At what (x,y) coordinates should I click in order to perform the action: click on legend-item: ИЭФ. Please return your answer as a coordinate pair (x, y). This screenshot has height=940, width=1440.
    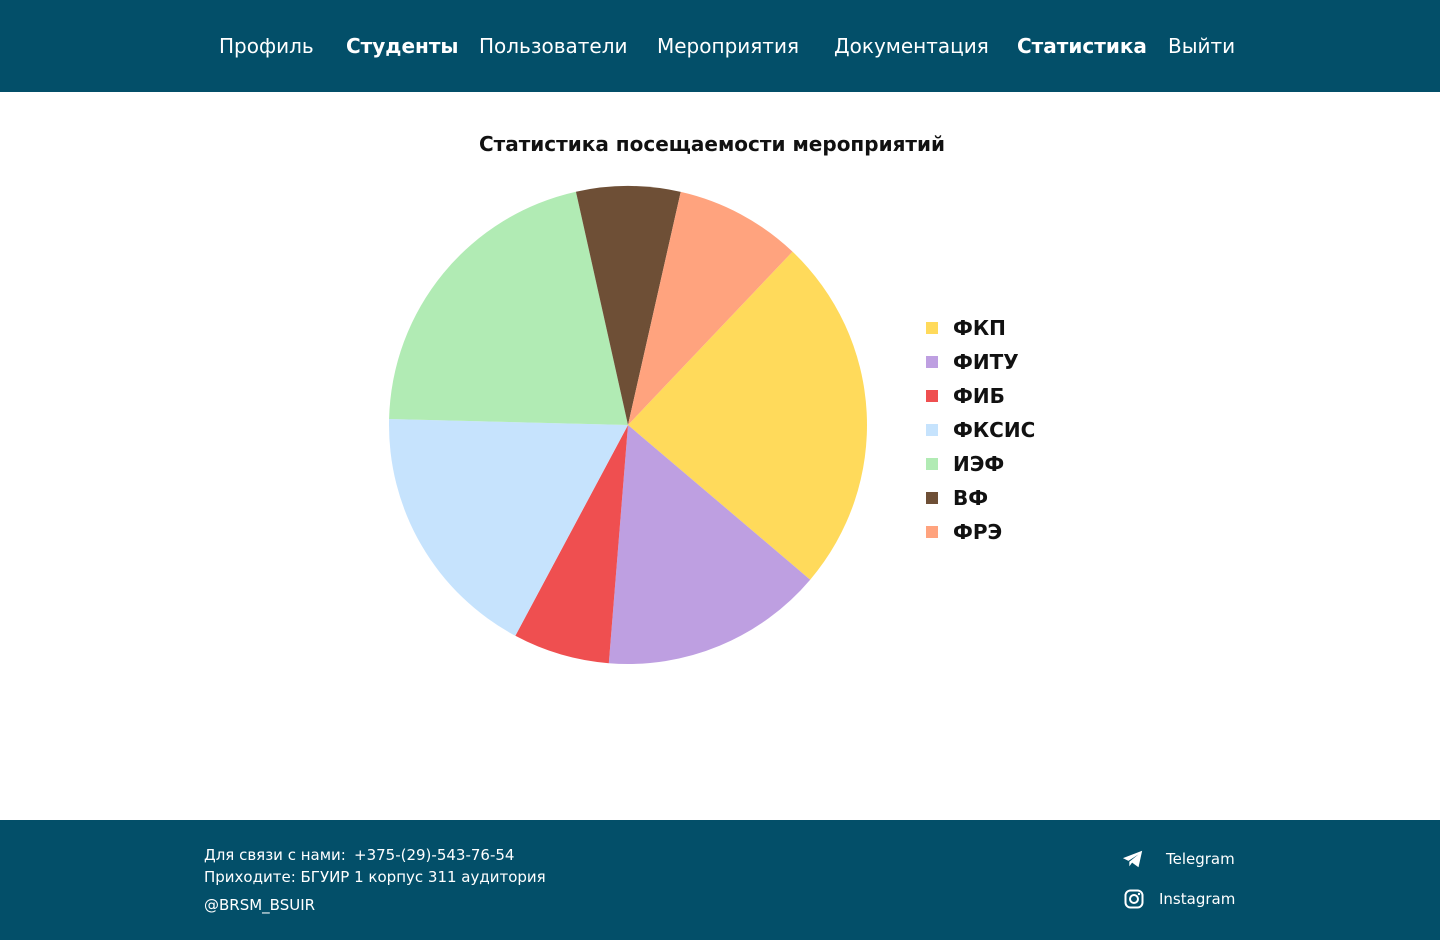
    Looking at the image, I should click on (980, 464).